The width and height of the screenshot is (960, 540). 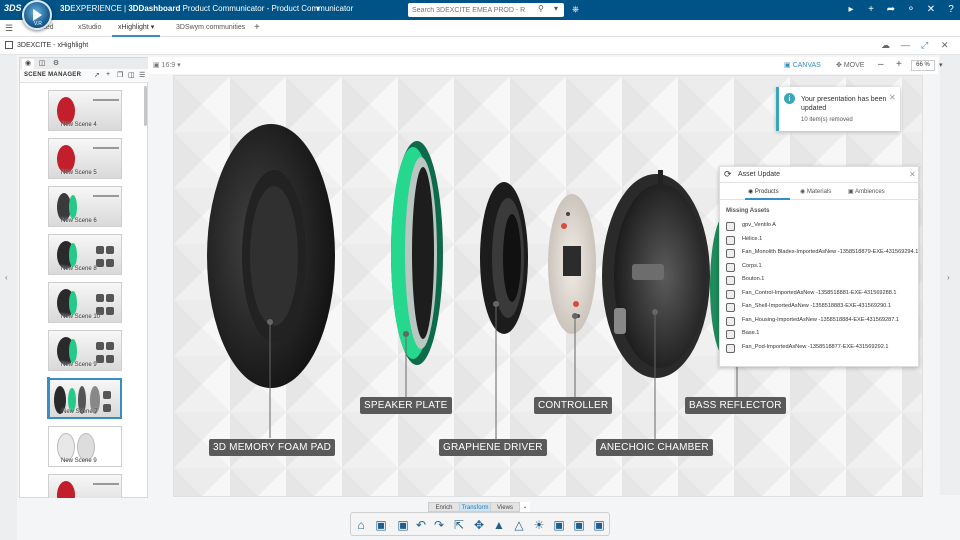 I want to click on collapse-icon: ⤢, so click(x=924, y=45).